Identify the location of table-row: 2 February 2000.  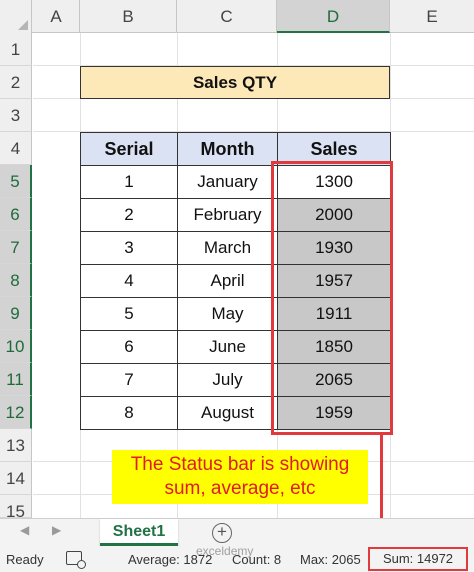
(235, 215).